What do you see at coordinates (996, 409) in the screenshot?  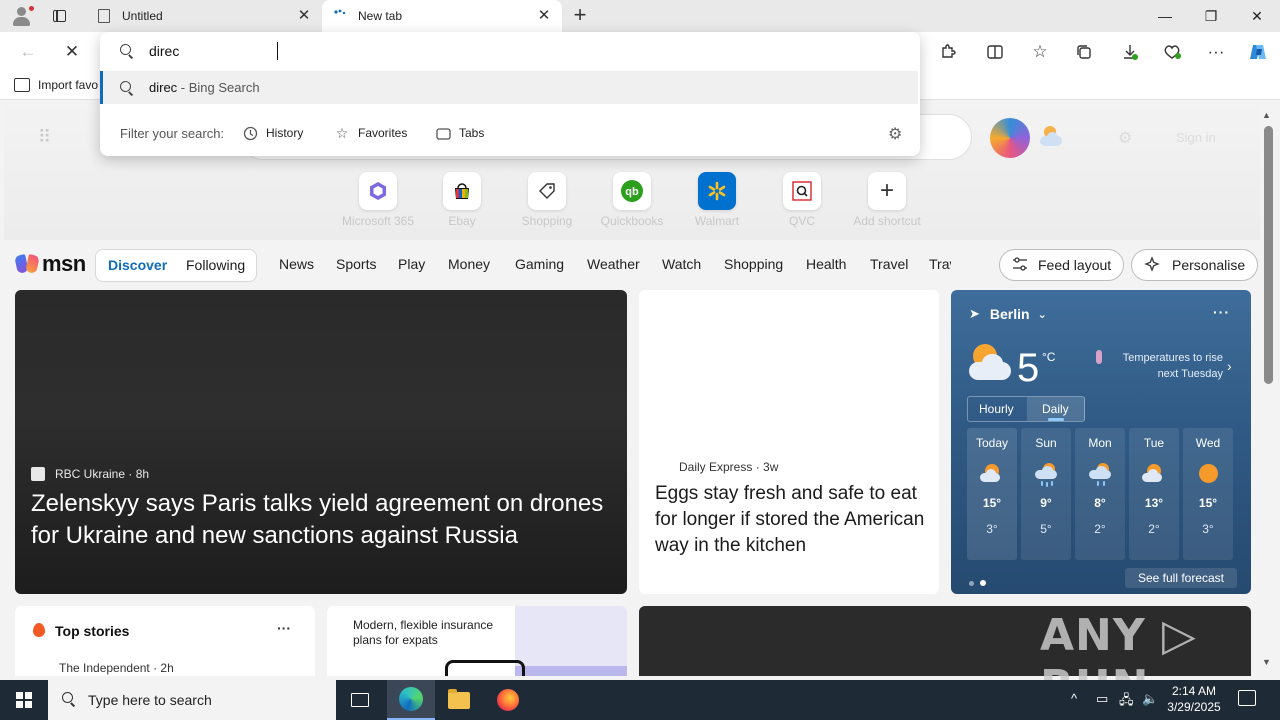 I see `tab-hourly: Hourly` at bounding box center [996, 409].